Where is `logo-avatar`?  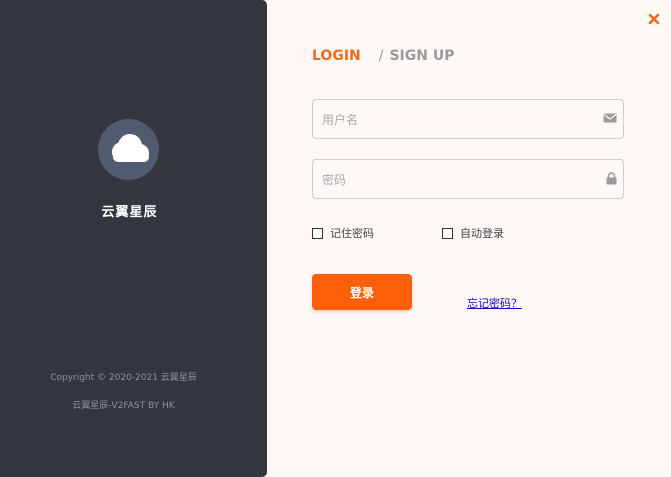
logo-avatar is located at coordinates (128, 149).